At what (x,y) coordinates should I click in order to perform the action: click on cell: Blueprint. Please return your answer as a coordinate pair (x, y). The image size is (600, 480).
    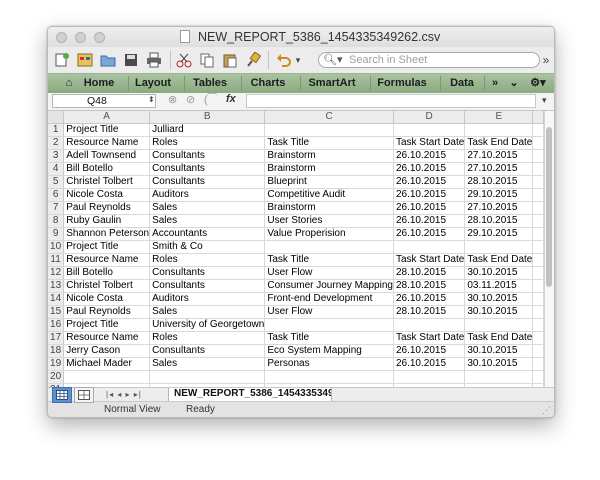
    Looking at the image, I should click on (329, 182).